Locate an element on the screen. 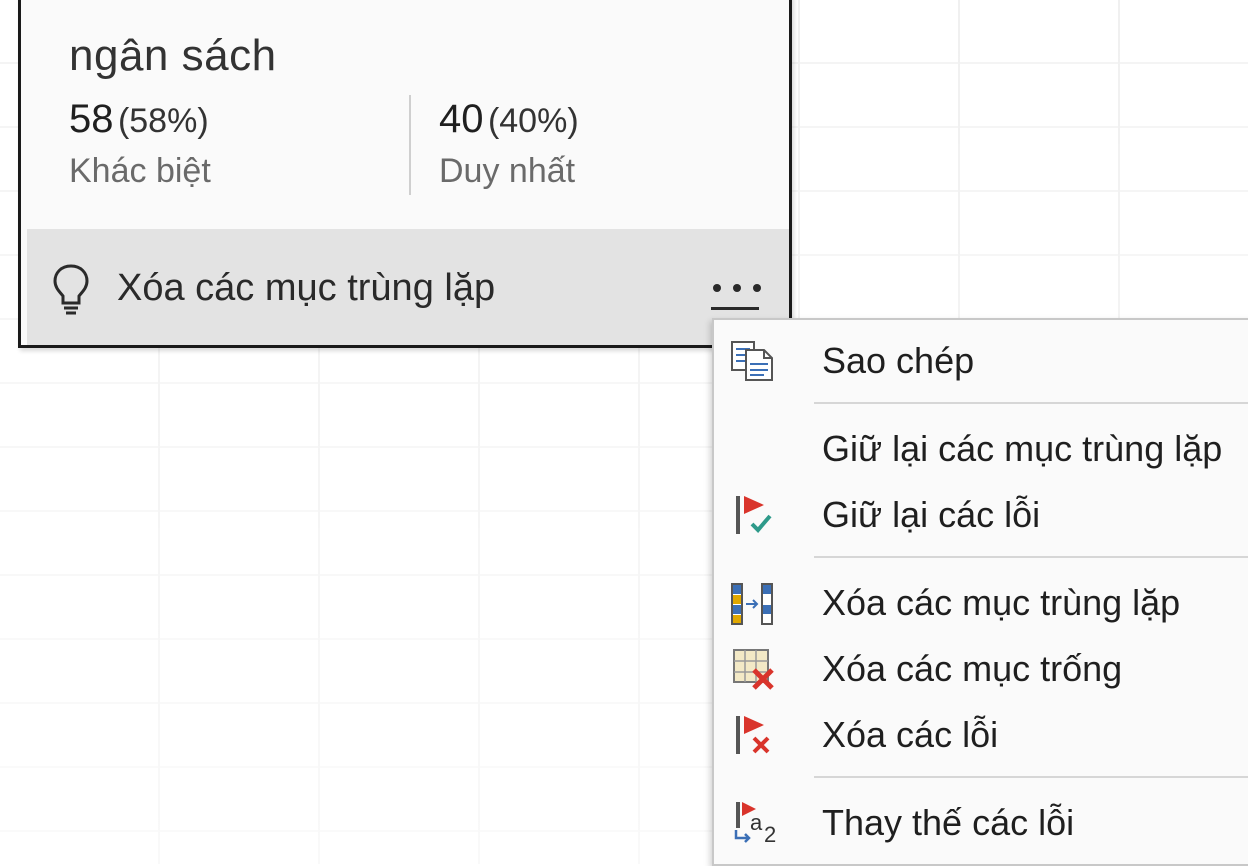 The width and height of the screenshot is (1248, 866). stat-distinct-percent: (58%) is located at coordinates (163, 121).